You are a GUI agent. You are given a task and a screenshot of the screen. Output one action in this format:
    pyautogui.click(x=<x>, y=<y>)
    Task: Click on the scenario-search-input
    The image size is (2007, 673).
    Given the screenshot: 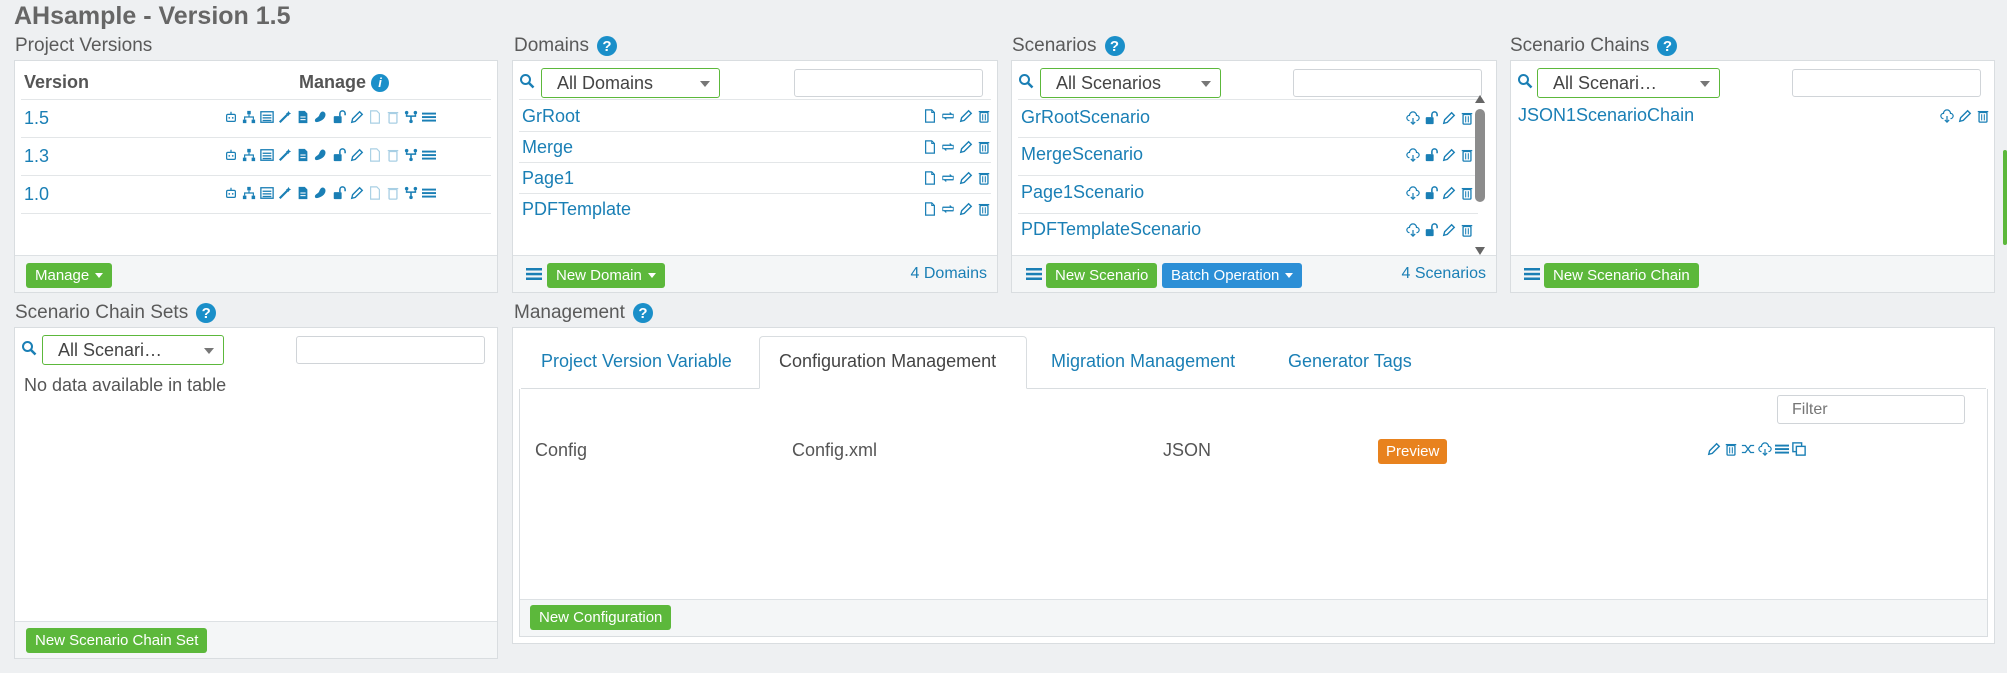 What is the action you would take?
    pyautogui.click(x=1387, y=83)
    